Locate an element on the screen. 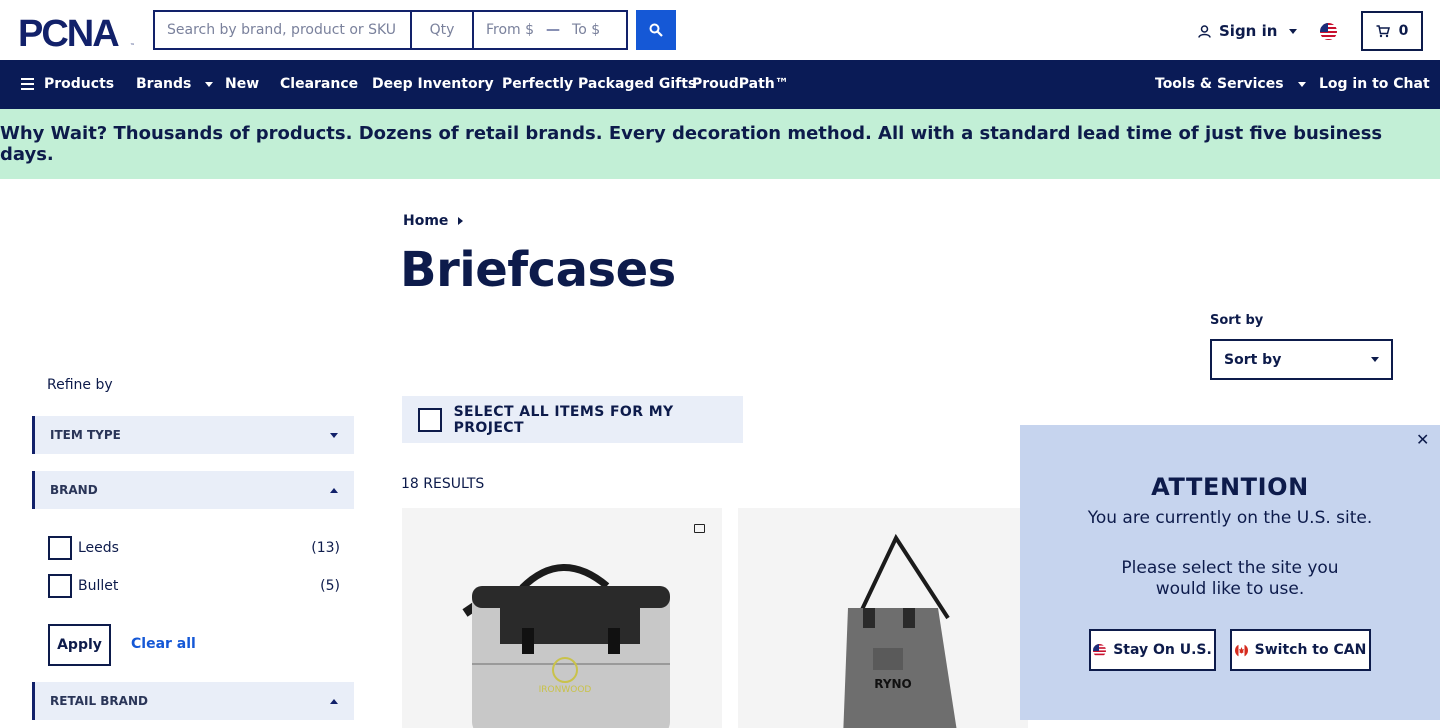 This screenshot has width=1440, height=728. option-label: Bullet is located at coordinates (98, 586).